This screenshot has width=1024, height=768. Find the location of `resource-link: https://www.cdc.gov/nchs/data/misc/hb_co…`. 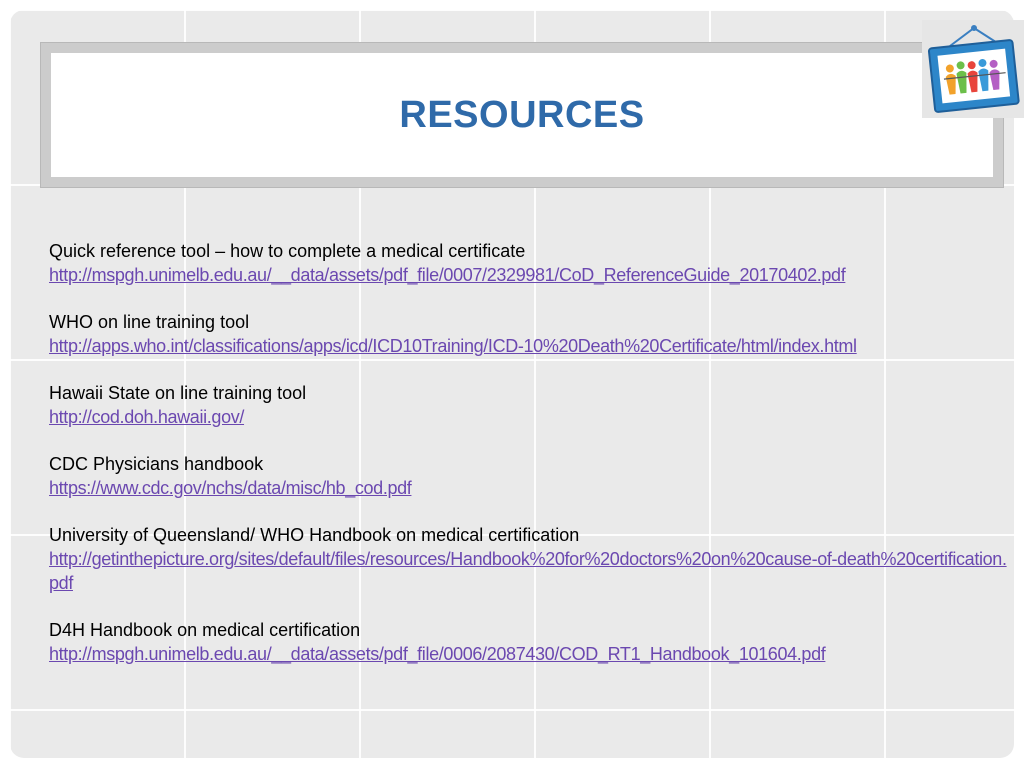

resource-link: https://www.cdc.gov/nchs/data/misc/hb_co… is located at coordinates (529, 488).